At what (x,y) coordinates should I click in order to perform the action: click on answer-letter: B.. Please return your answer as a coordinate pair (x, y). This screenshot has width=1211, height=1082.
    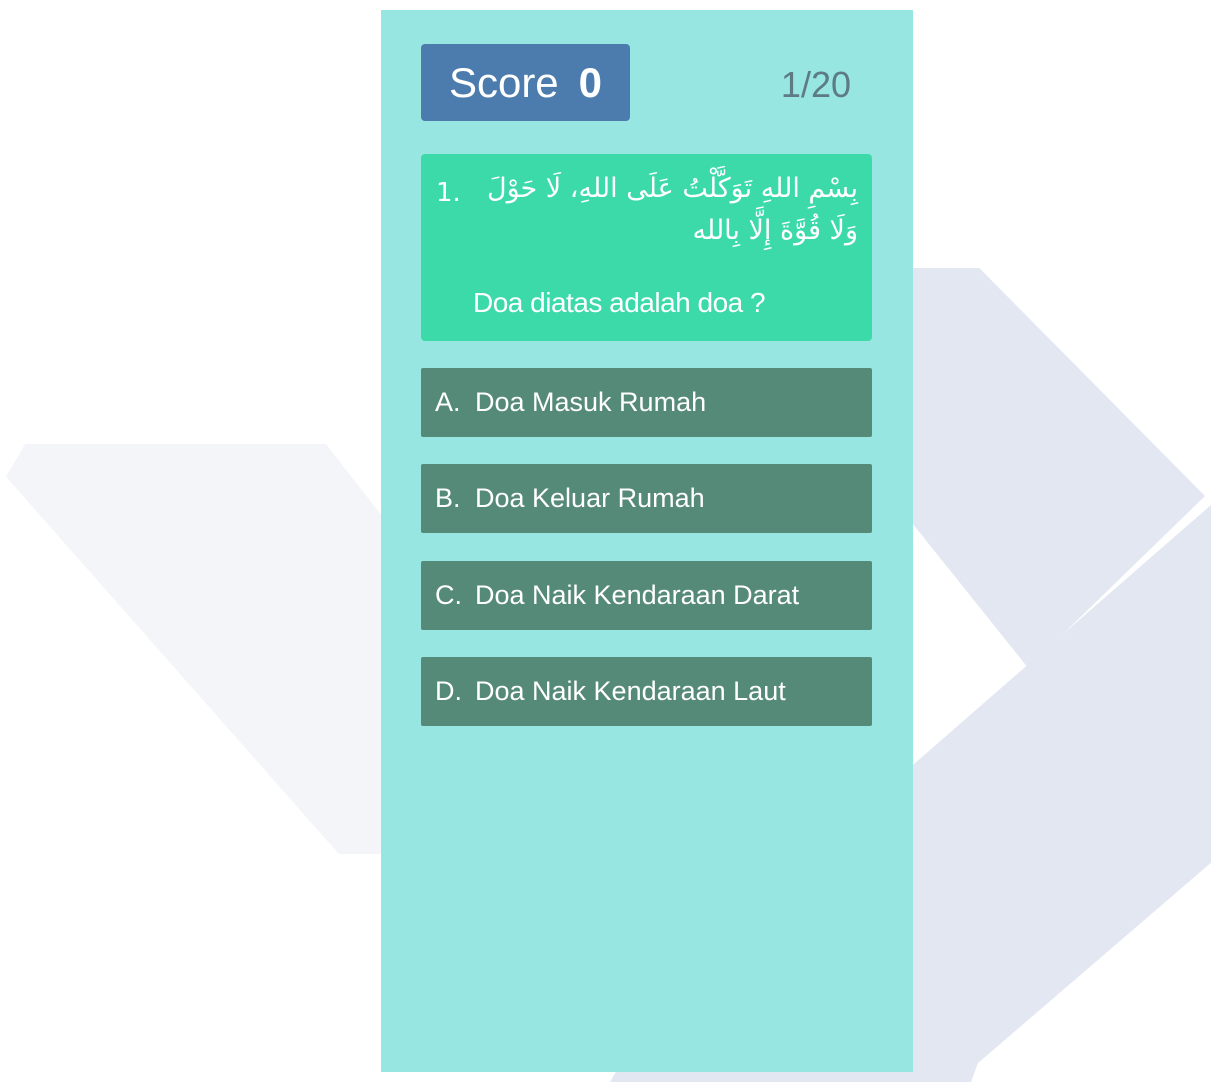
    Looking at the image, I should click on (448, 498).